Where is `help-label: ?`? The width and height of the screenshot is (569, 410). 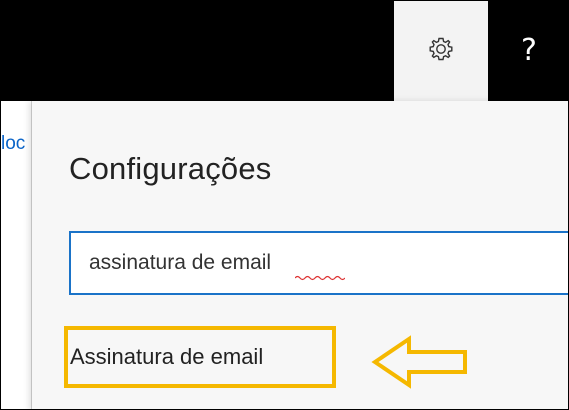 help-label: ? is located at coordinates (529, 50).